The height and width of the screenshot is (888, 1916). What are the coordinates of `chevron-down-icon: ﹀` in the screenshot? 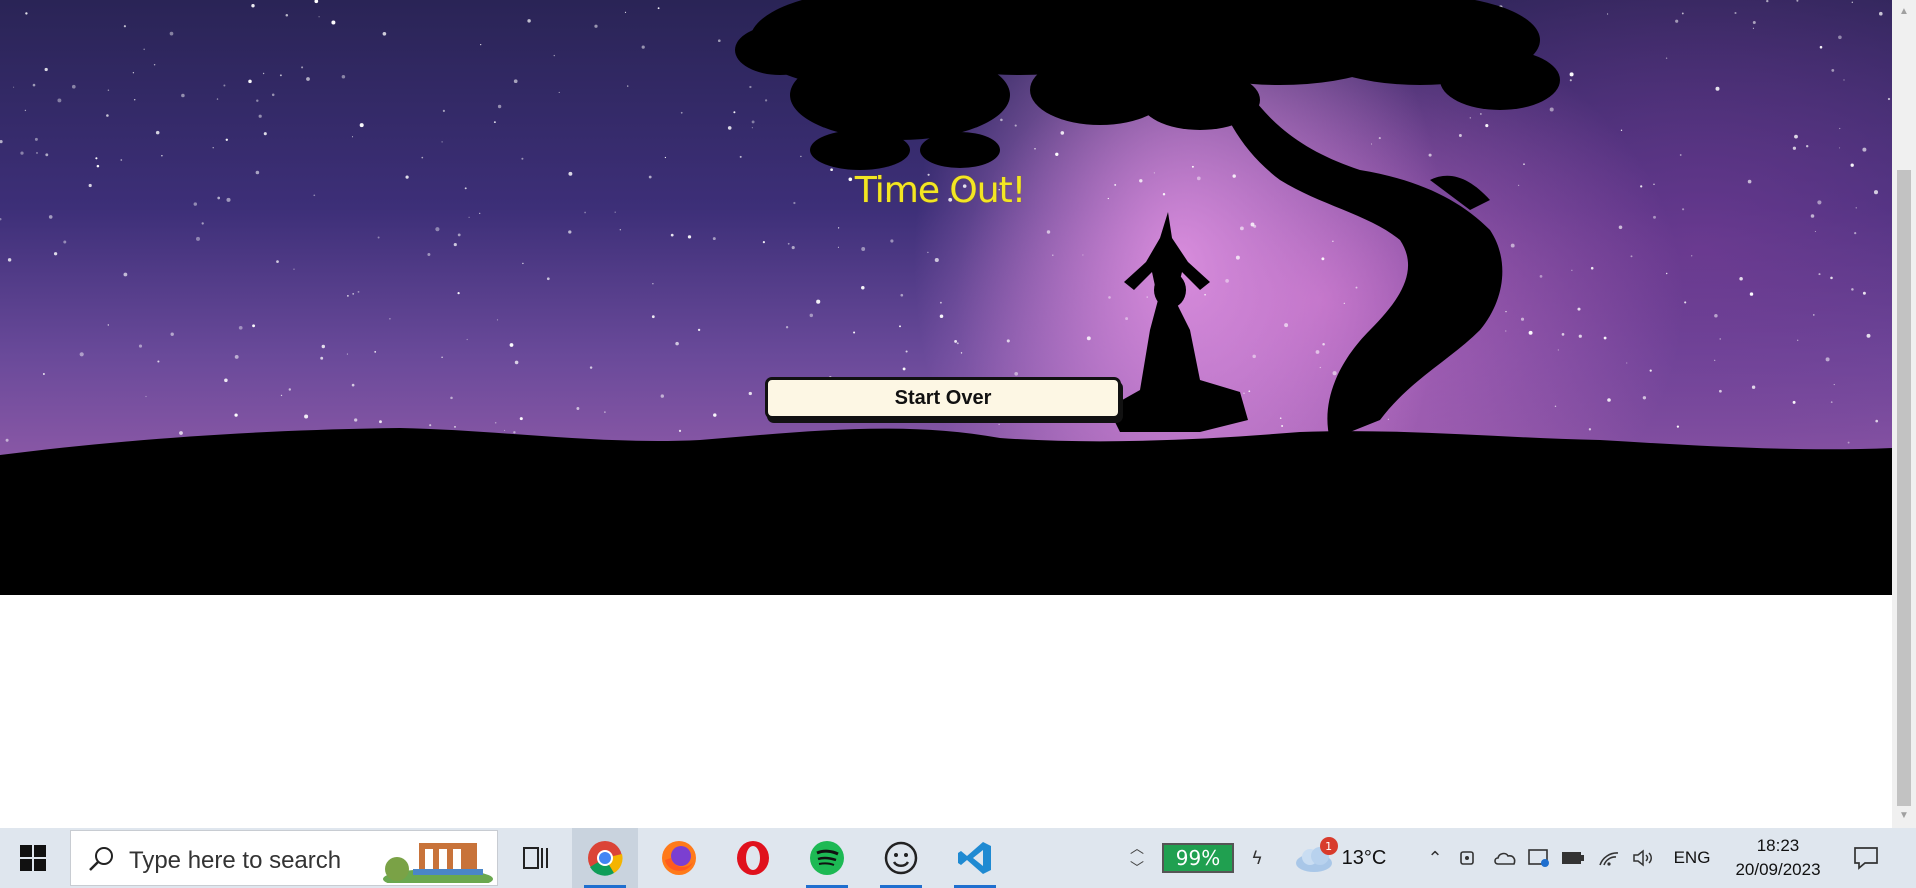 It's located at (1137, 868).